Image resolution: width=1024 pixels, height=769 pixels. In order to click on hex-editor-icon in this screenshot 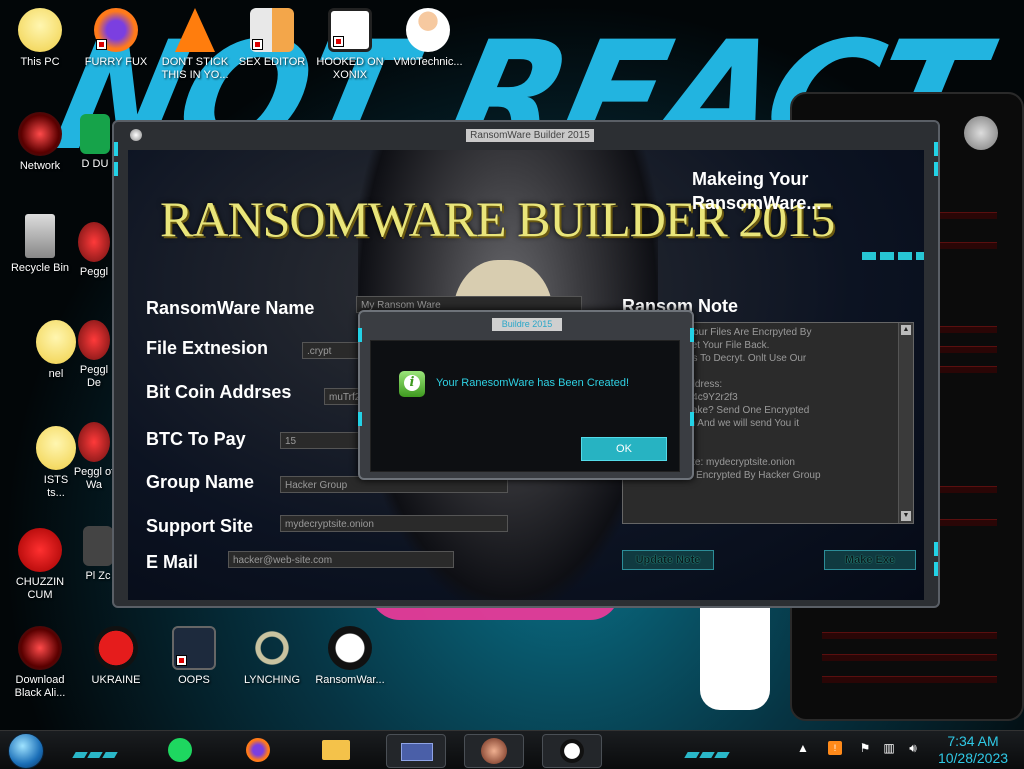, I will do `click(272, 30)`.